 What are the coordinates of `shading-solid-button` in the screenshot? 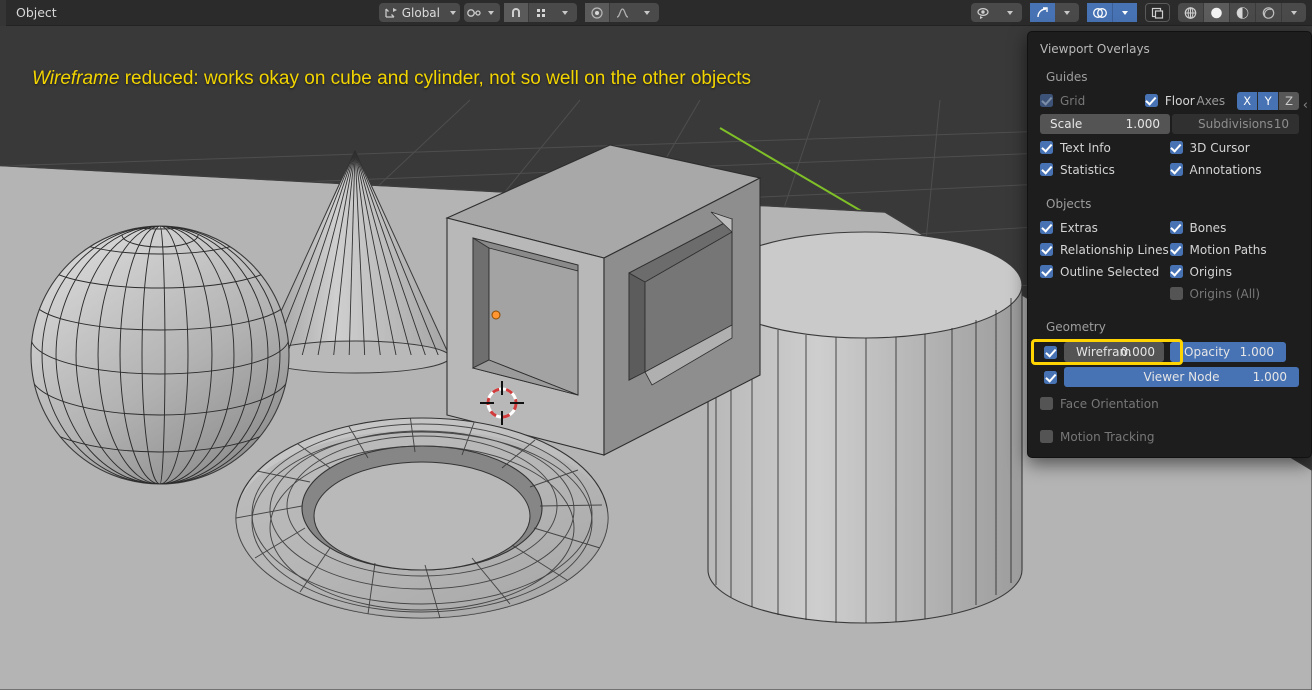 It's located at (1216, 12).